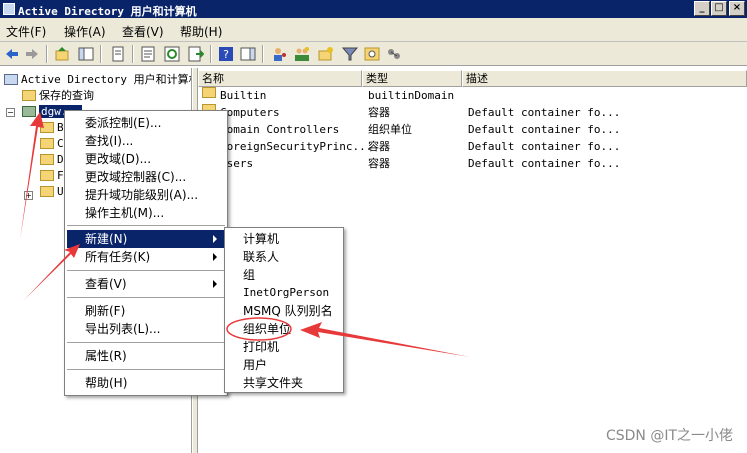 The height and width of the screenshot is (453, 747). What do you see at coordinates (9, 9) in the screenshot?
I see `app-icon` at bounding box center [9, 9].